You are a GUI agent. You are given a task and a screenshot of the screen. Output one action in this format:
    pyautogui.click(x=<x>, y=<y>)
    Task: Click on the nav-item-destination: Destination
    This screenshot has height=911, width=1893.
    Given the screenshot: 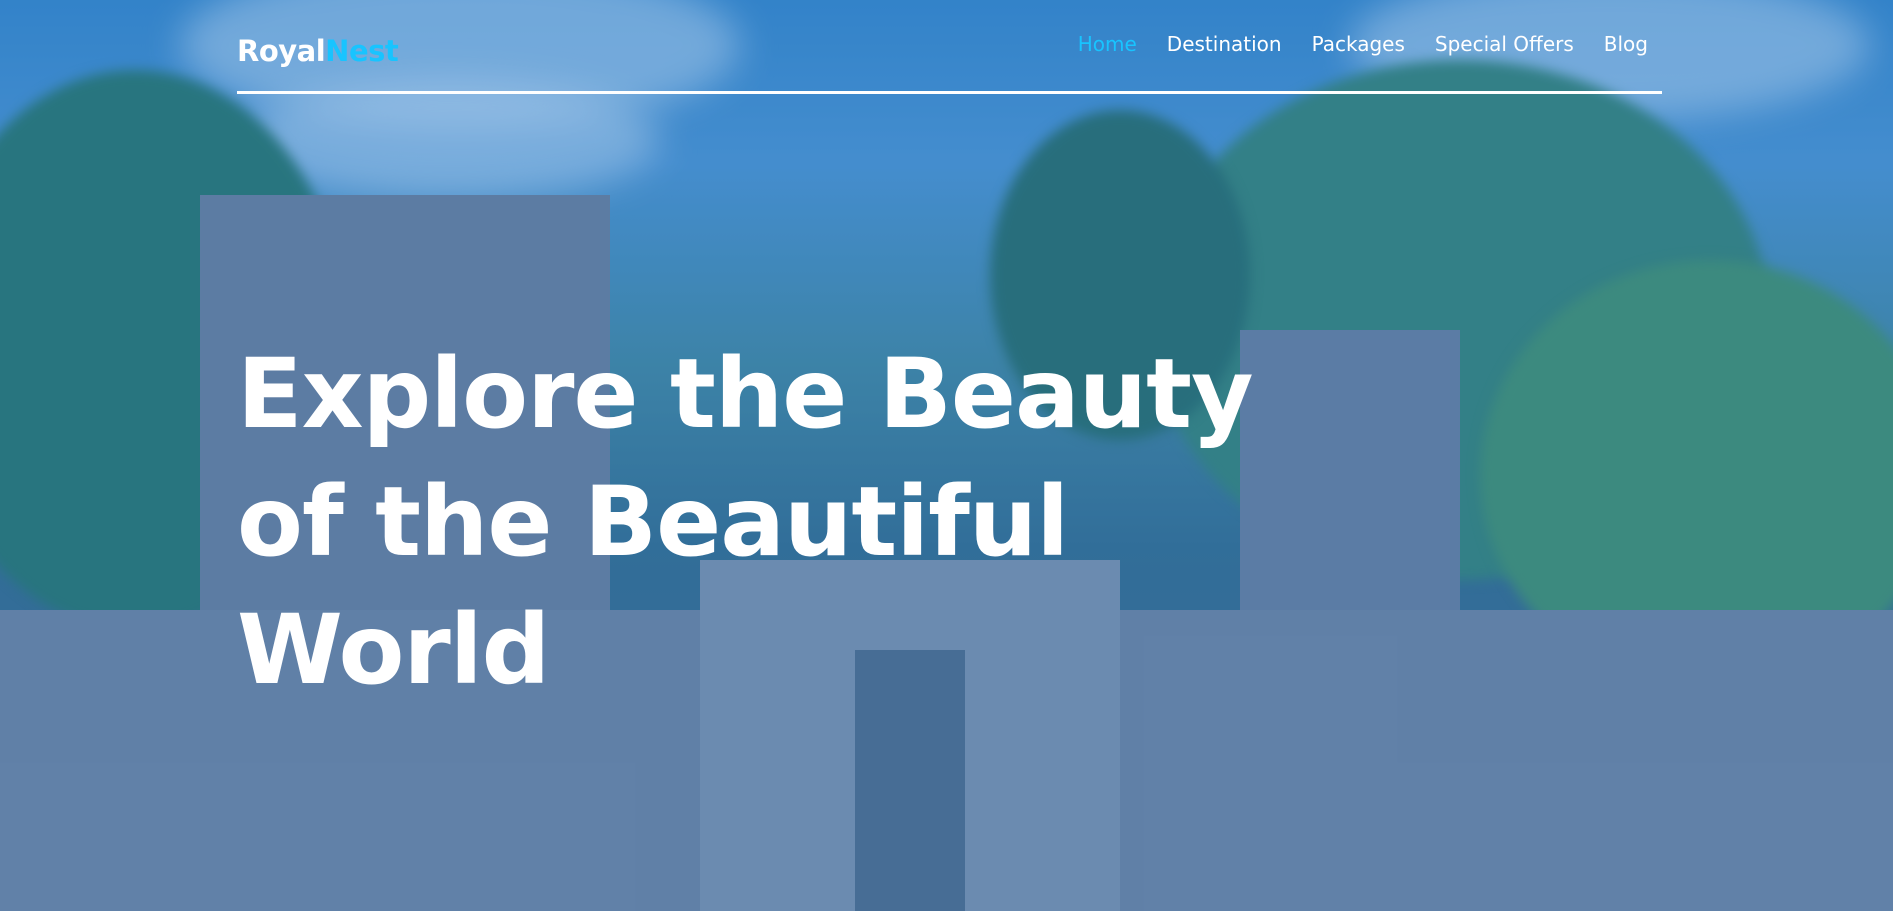 What is the action you would take?
    pyautogui.click(x=1224, y=44)
    